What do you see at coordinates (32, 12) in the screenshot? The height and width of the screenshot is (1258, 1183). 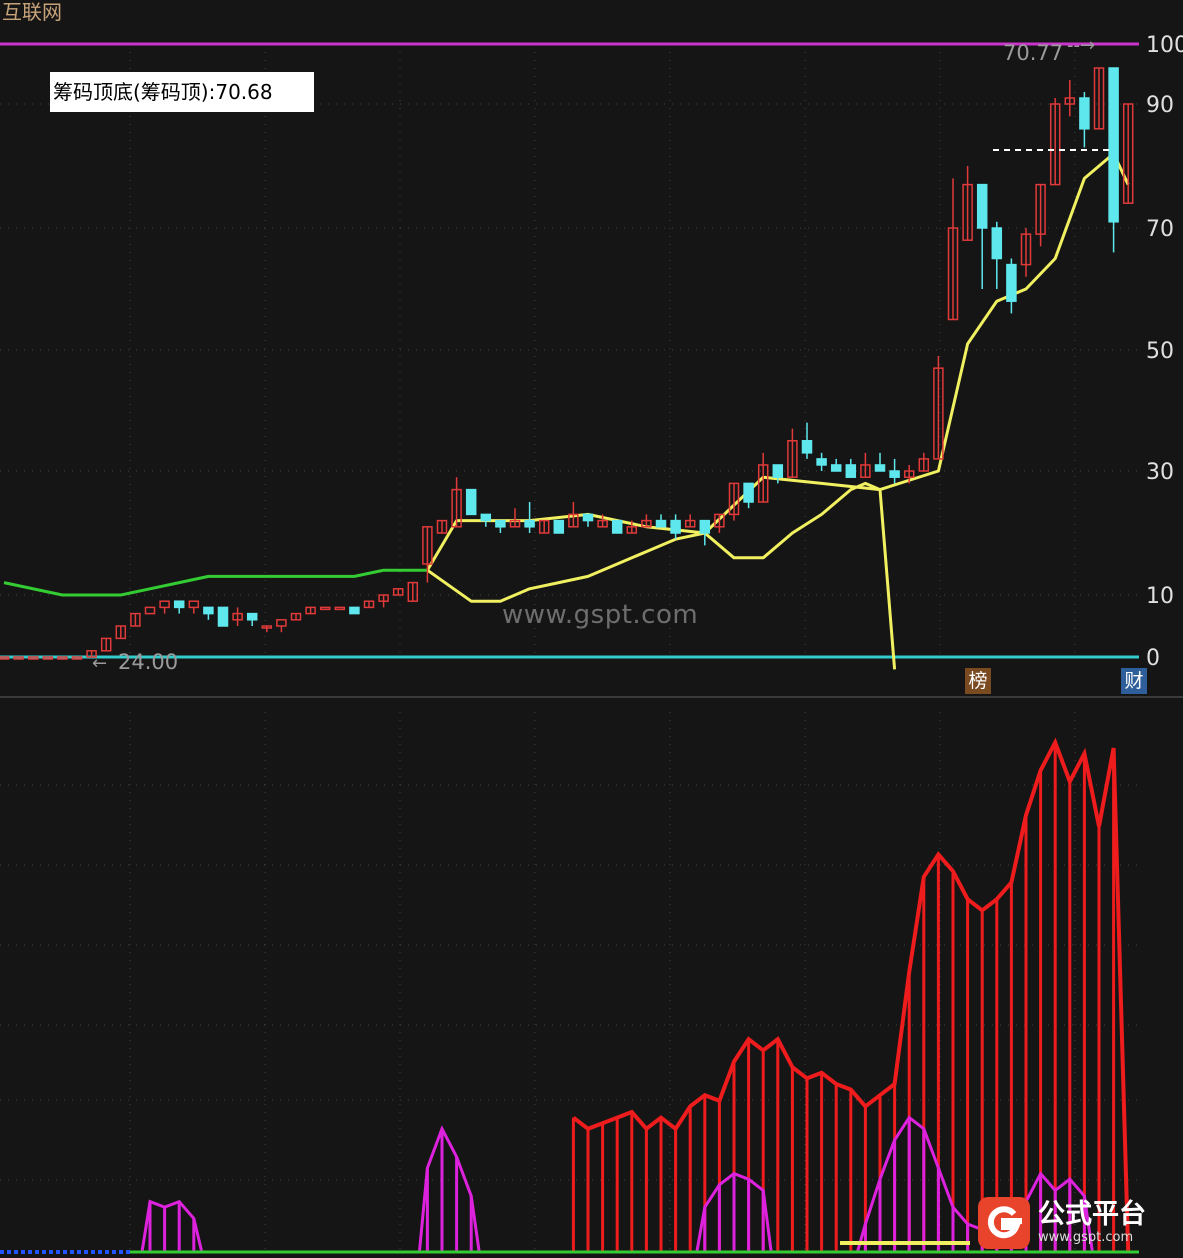 I see `sector-name: 互联网` at bounding box center [32, 12].